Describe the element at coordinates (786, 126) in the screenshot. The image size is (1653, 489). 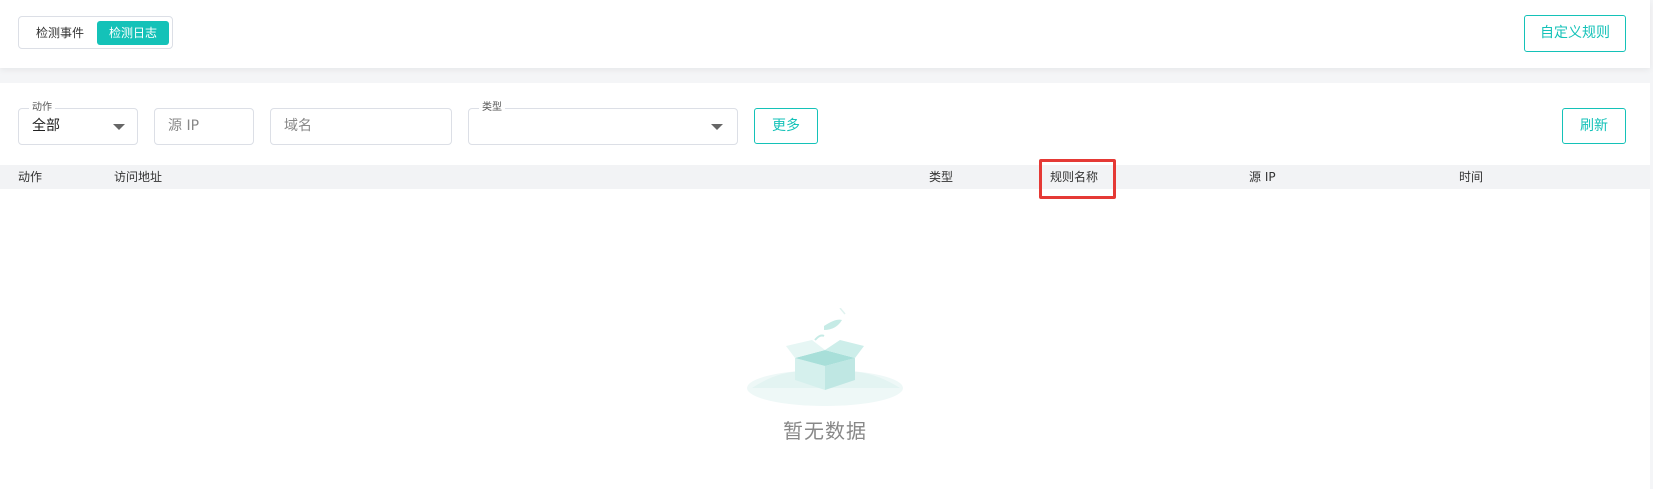
I see `more-filters-button: 更多` at that location.